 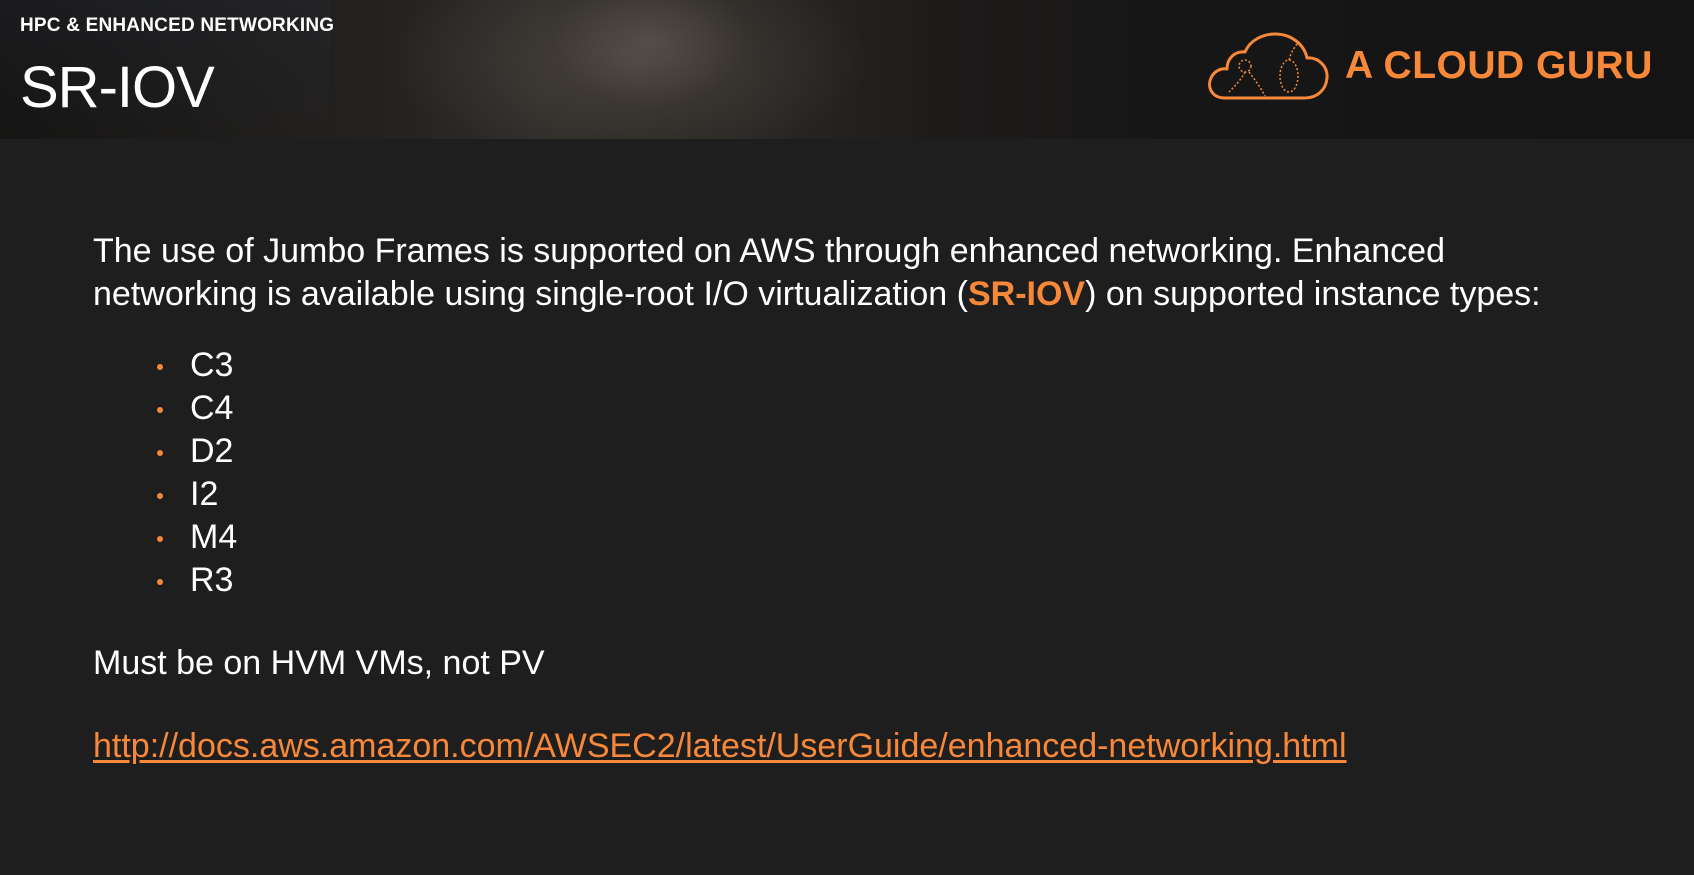 What do you see at coordinates (905, 408) in the screenshot?
I see `list-item: C4` at bounding box center [905, 408].